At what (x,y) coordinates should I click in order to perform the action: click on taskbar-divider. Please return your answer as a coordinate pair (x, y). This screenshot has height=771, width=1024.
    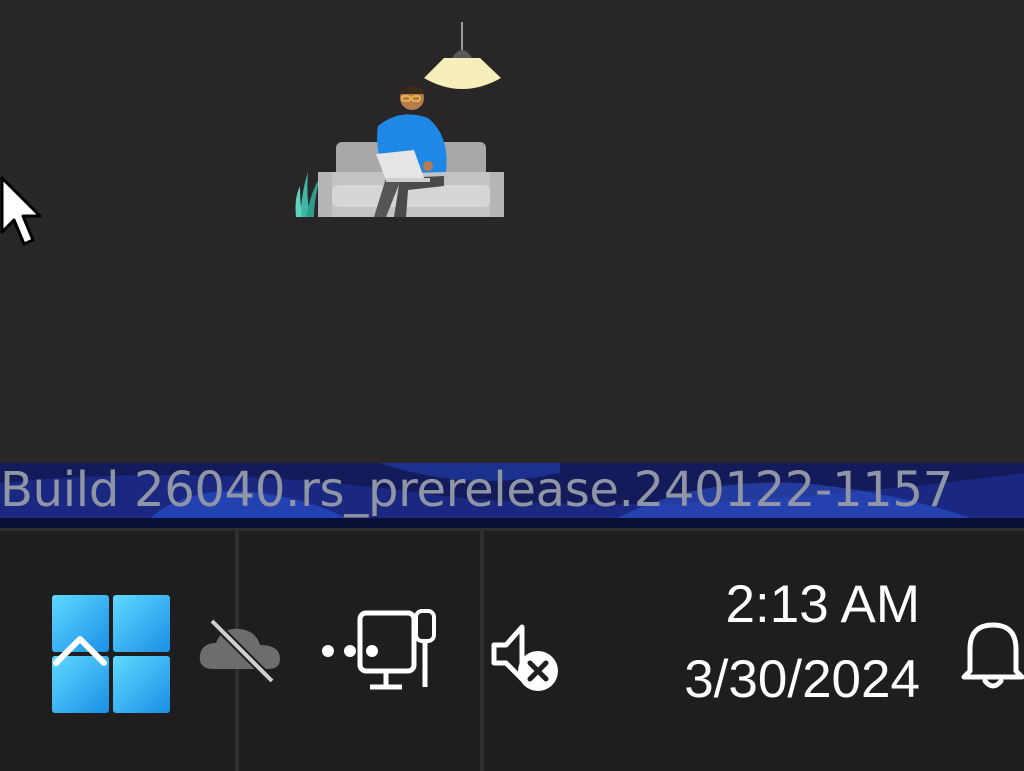
    Looking at the image, I should click on (482, 651).